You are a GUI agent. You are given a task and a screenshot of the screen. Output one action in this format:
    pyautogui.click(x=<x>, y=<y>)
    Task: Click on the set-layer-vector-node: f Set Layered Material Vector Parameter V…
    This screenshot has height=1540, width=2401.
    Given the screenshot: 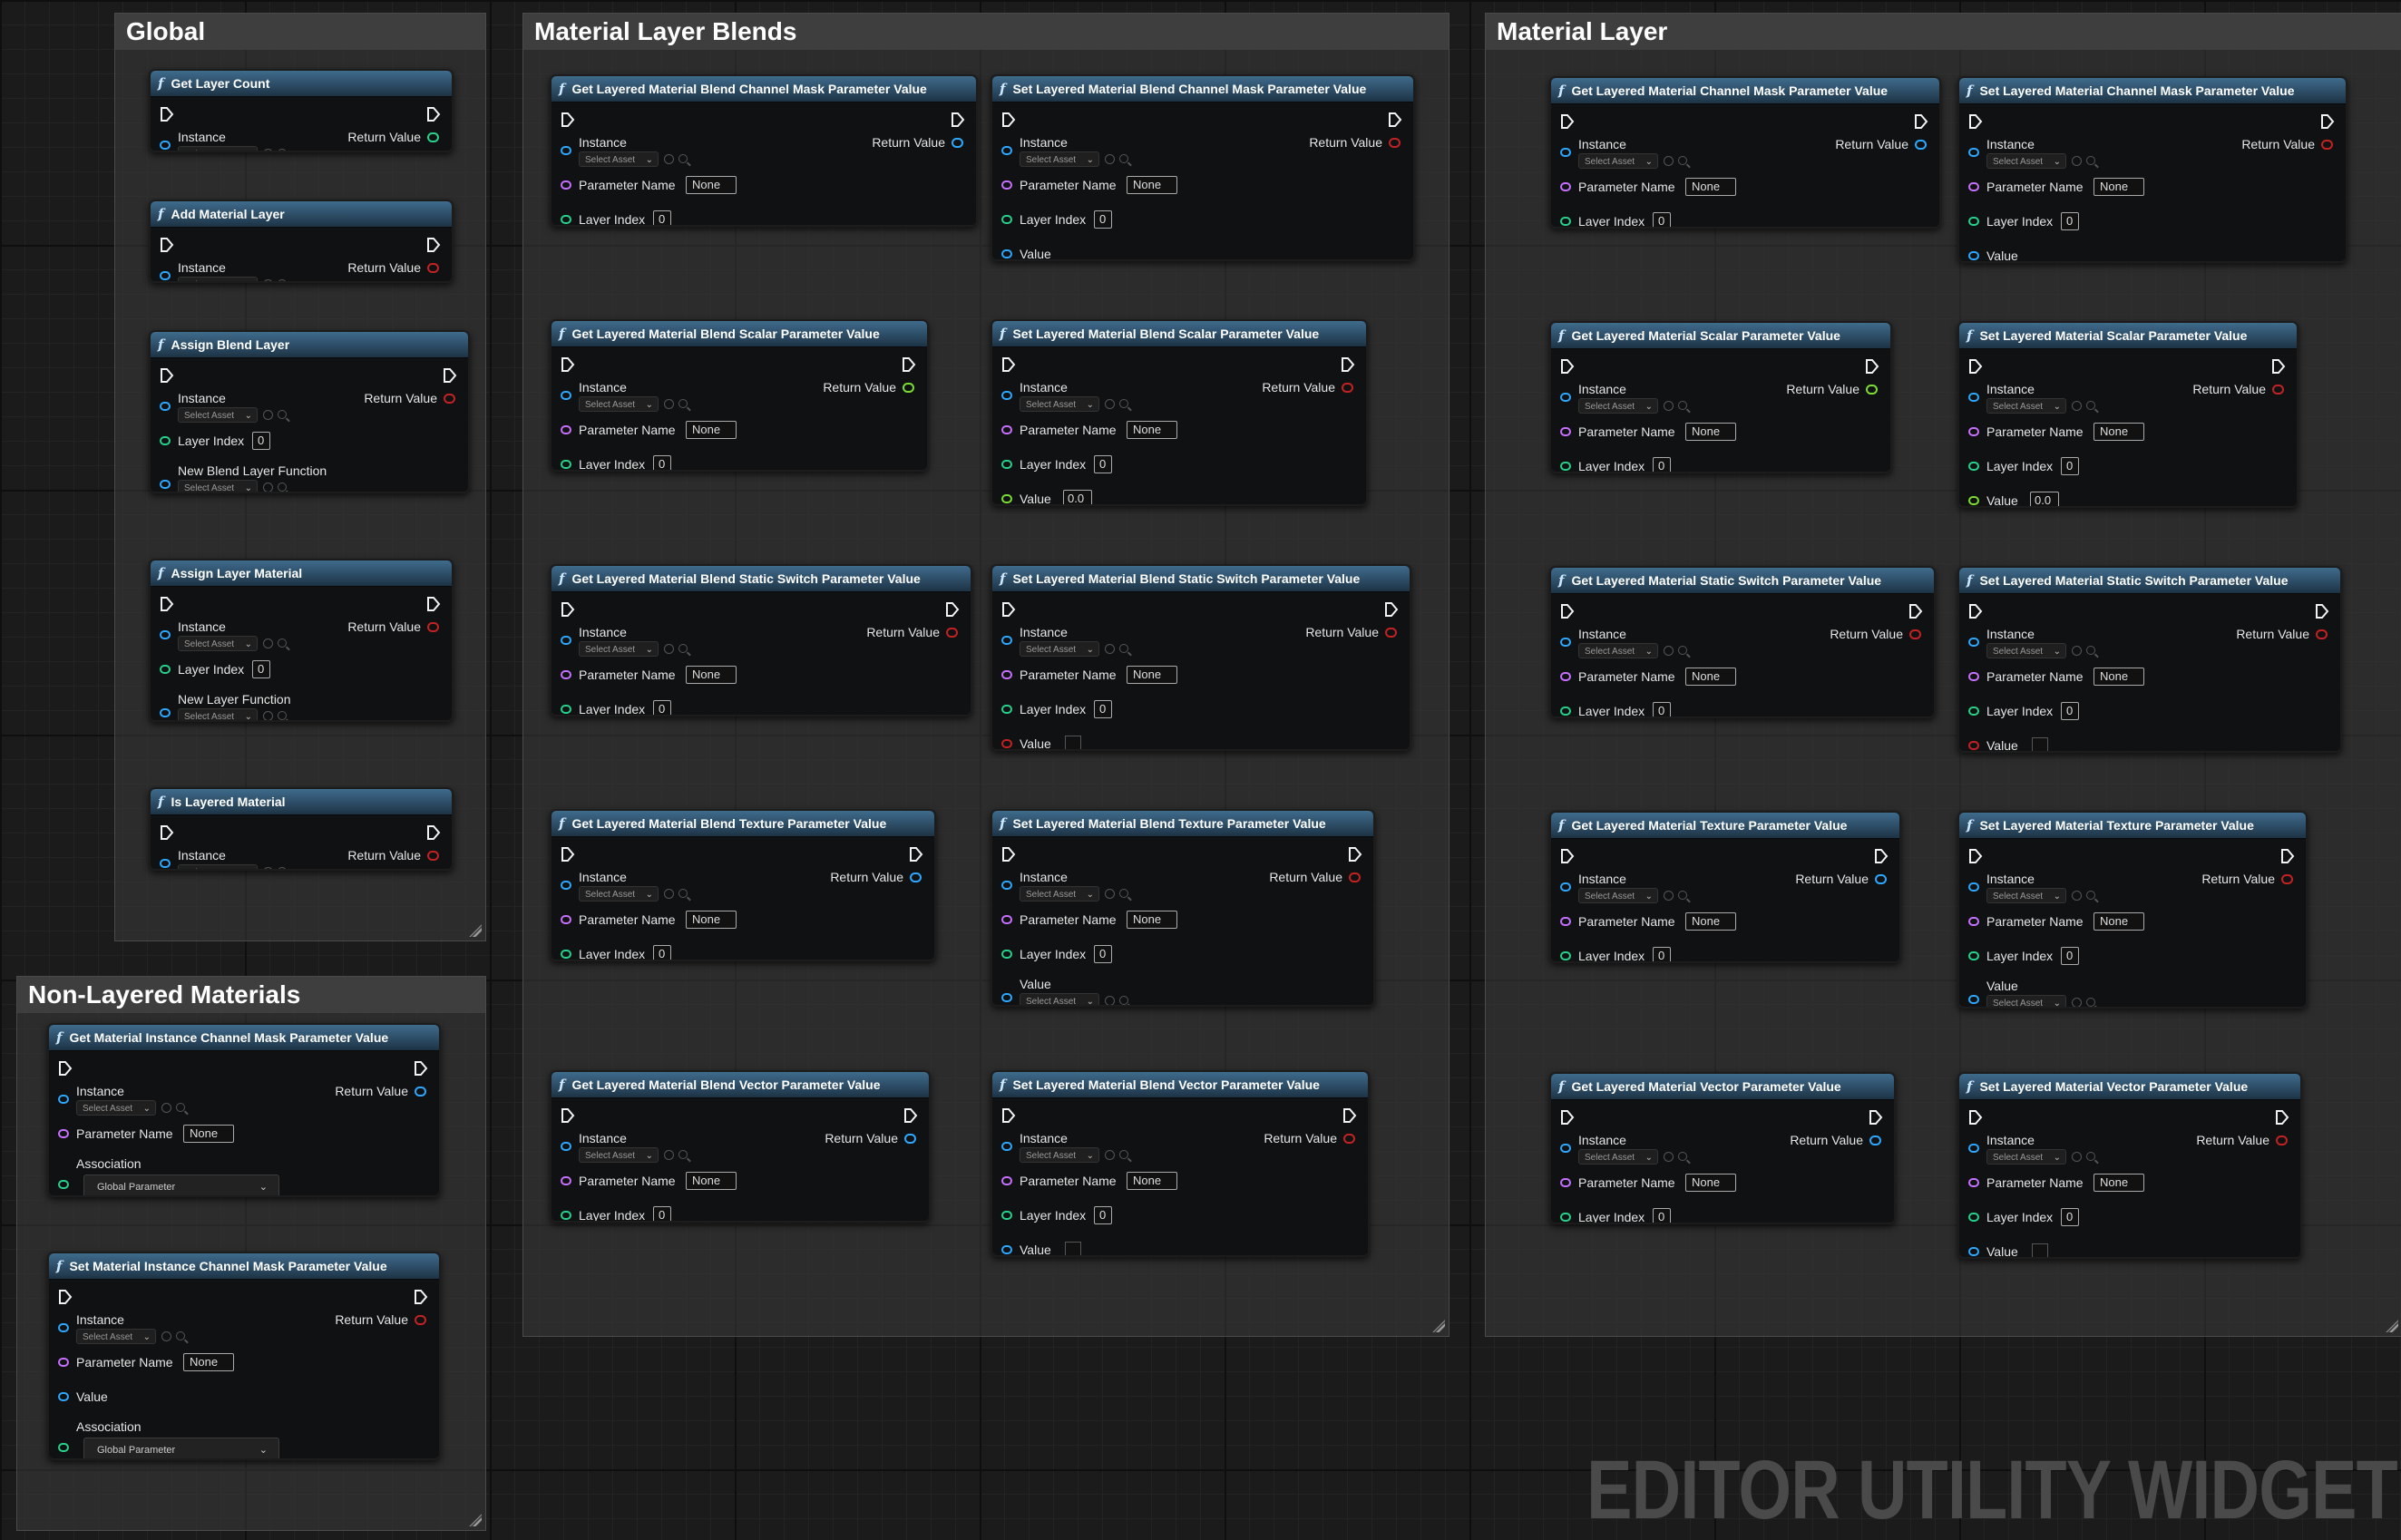 What is the action you would take?
    pyautogui.click(x=2129, y=1165)
    